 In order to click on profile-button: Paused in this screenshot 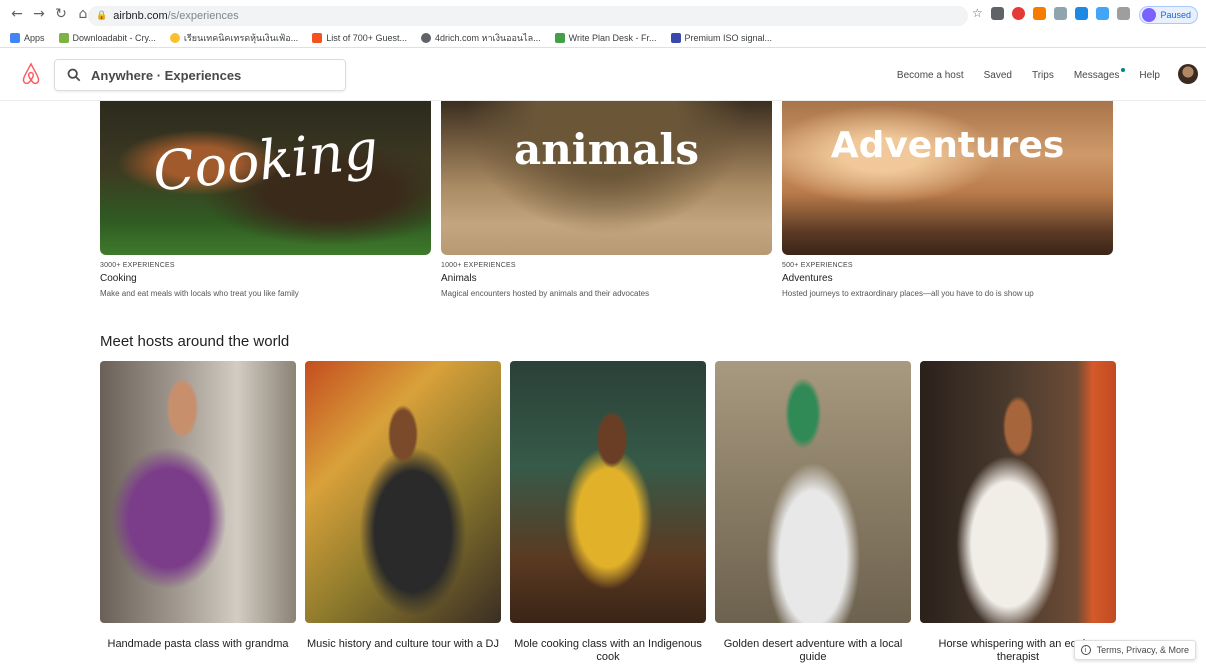, I will do `click(1168, 15)`.